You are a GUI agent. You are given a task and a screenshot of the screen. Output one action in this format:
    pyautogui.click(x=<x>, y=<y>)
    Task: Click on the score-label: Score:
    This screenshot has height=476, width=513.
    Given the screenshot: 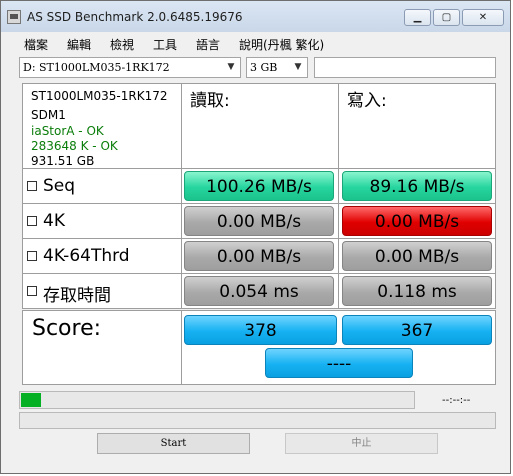 What is the action you would take?
    pyautogui.click(x=67, y=328)
    